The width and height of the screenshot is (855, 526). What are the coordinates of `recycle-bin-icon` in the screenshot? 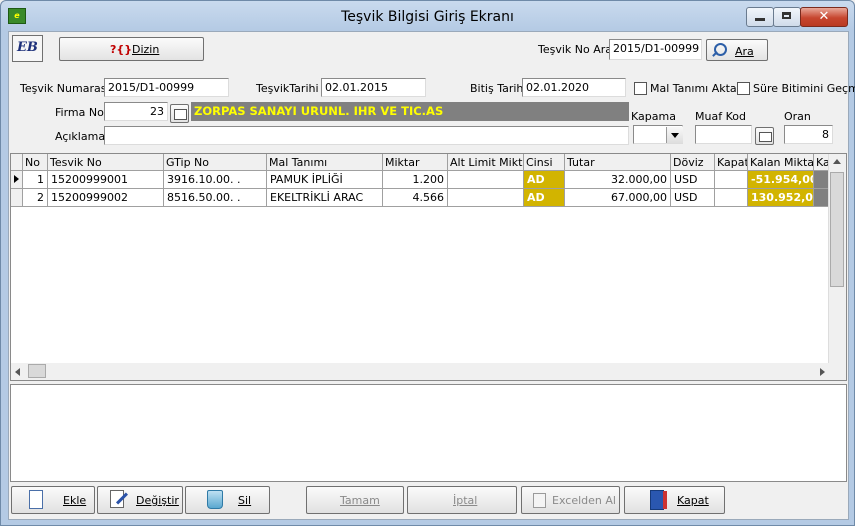 It's located at (215, 499).